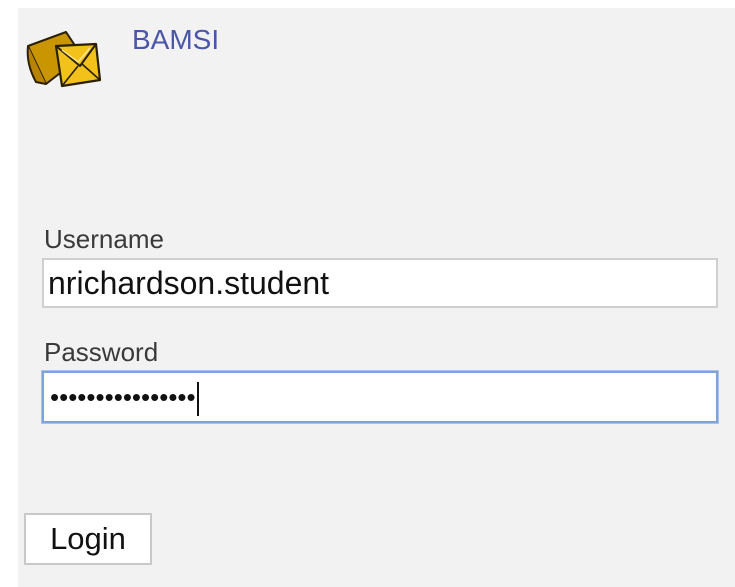 The image size is (735, 587). I want to click on username-label: Username, so click(104, 239).